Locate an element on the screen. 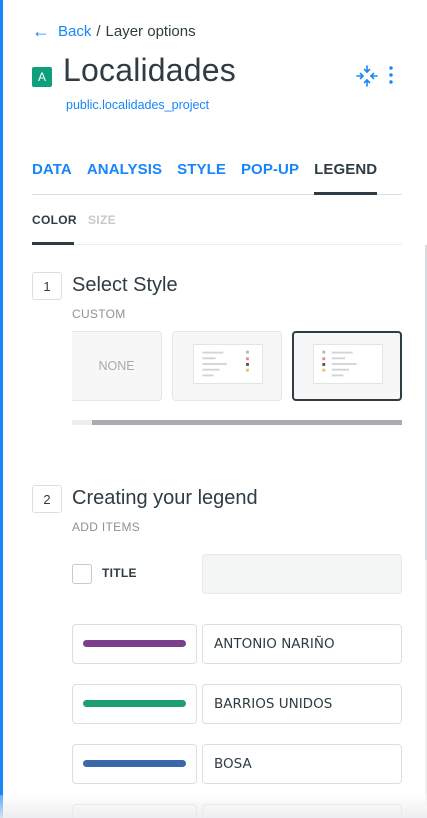 This screenshot has height=818, width=427. step-1-title: Select Style is located at coordinates (125, 285).